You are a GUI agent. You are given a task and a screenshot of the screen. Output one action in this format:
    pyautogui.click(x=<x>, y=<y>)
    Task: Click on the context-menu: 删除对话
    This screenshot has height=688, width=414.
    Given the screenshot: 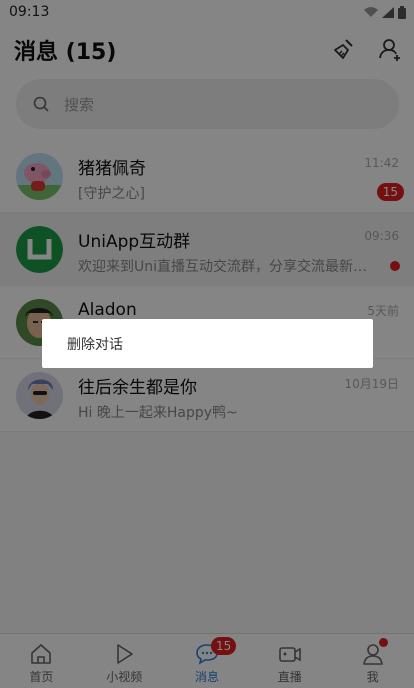 What is the action you would take?
    pyautogui.click(x=207, y=343)
    